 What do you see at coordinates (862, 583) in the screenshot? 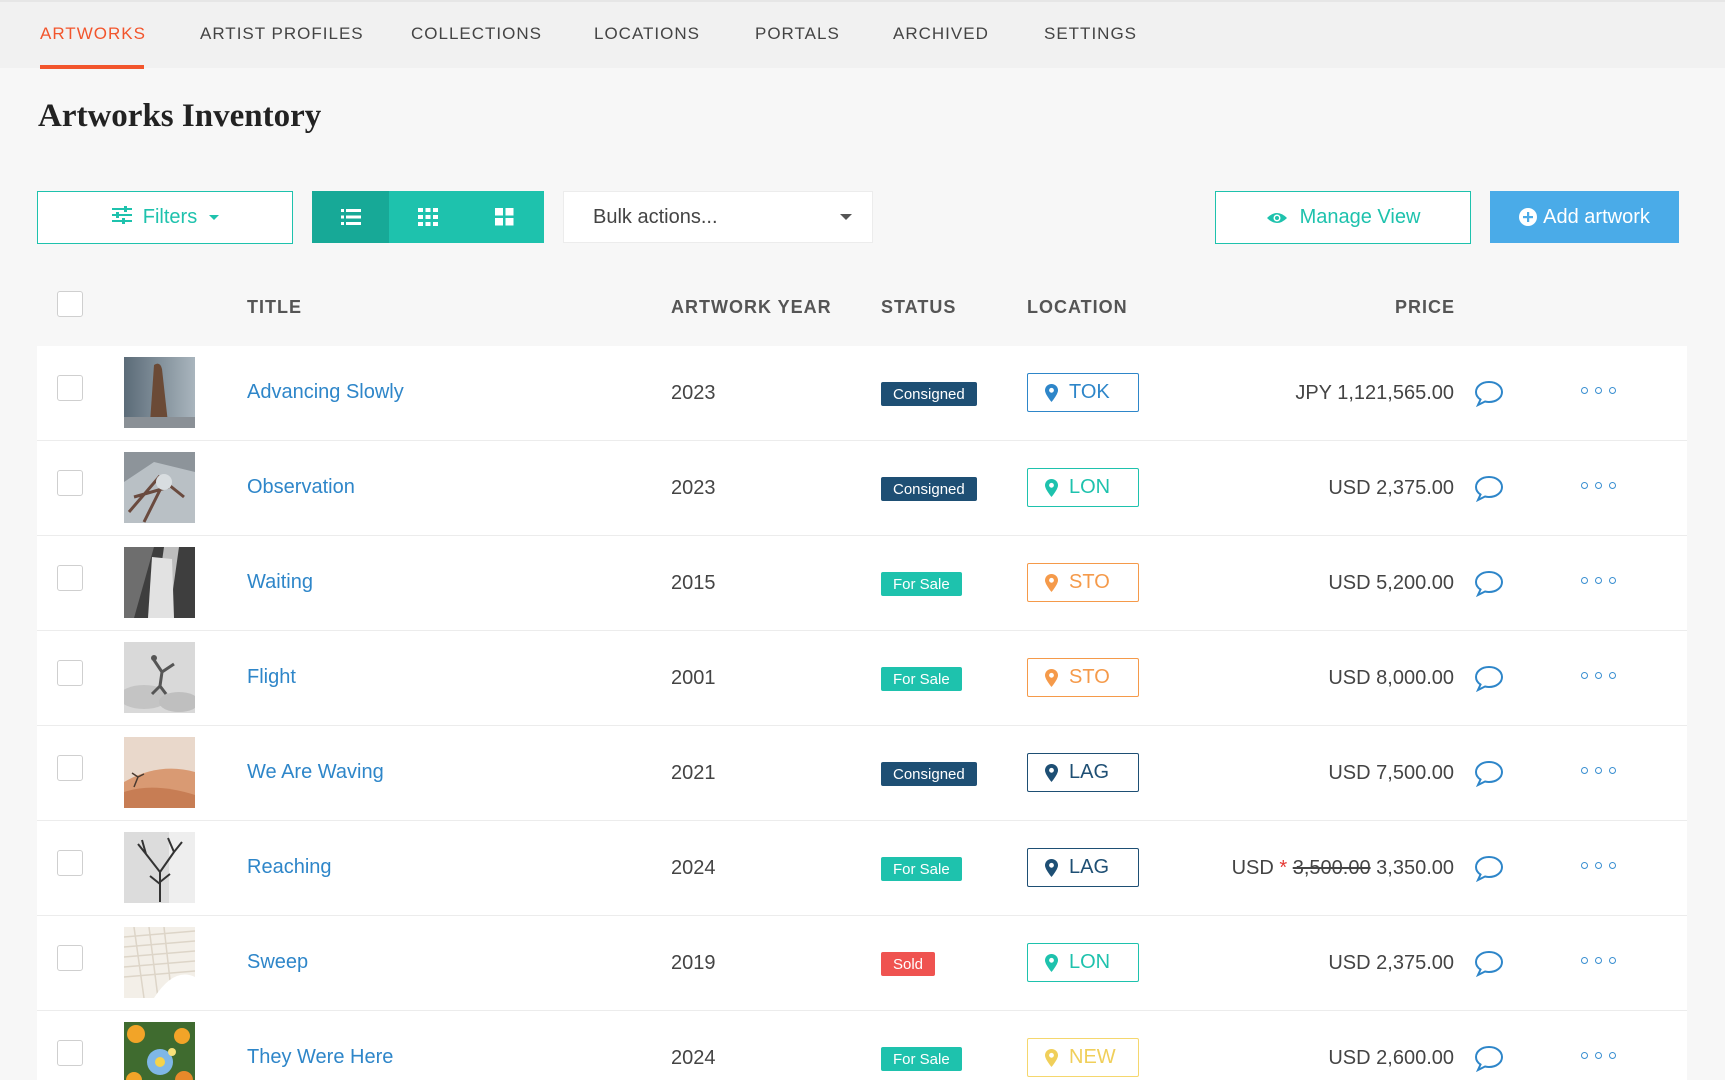
I see `table-row: Waiting 2015 For Sale STO USD 5,200.00` at bounding box center [862, 583].